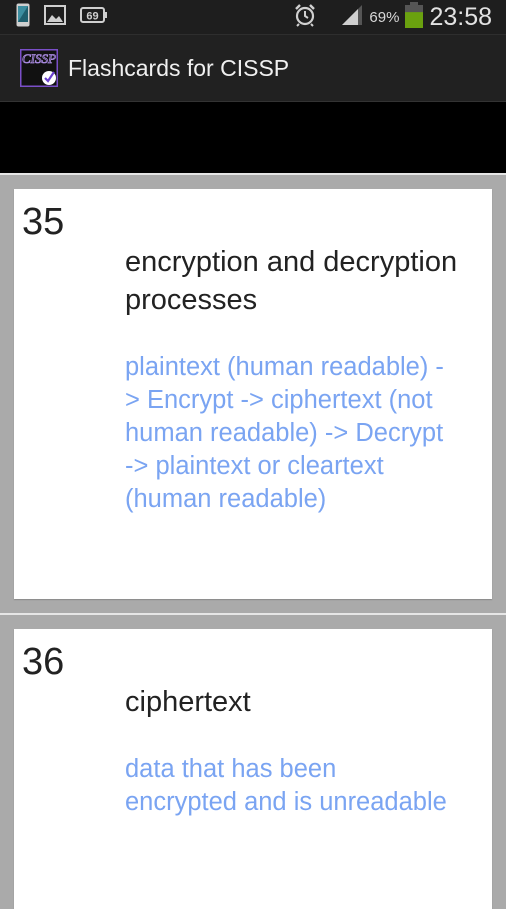 The height and width of the screenshot is (909, 506). Describe the element at coordinates (55, 17) in the screenshot. I see `image-icon` at that location.